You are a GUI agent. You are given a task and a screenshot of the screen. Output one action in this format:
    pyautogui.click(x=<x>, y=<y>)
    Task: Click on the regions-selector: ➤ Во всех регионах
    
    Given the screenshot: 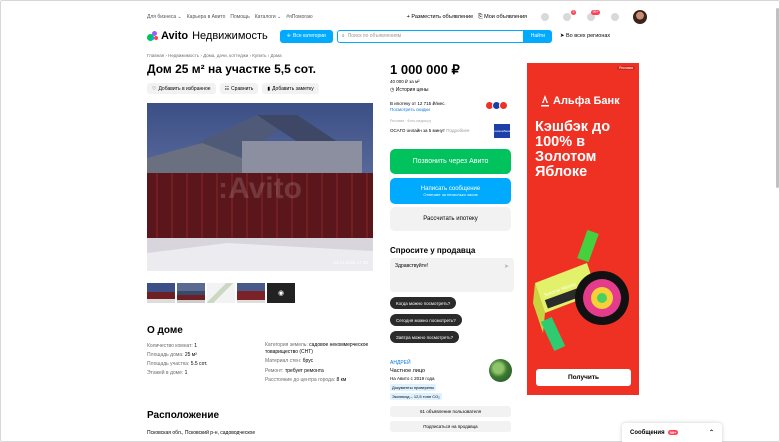 What is the action you would take?
    pyautogui.click(x=585, y=36)
    